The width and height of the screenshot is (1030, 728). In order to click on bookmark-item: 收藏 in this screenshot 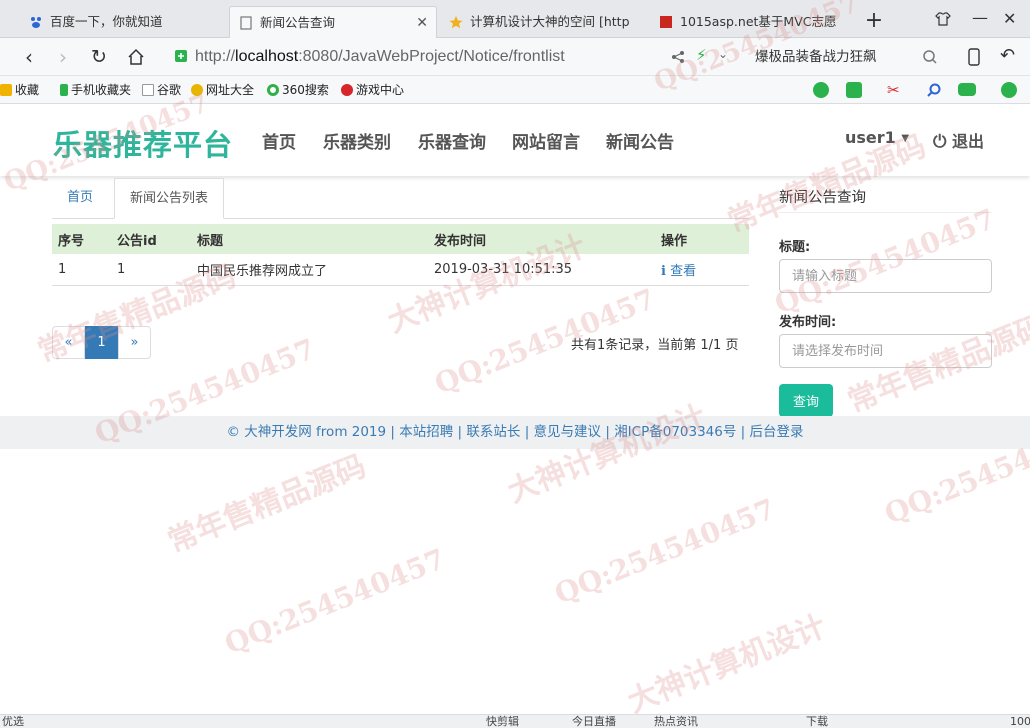, I will do `click(19, 90)`.